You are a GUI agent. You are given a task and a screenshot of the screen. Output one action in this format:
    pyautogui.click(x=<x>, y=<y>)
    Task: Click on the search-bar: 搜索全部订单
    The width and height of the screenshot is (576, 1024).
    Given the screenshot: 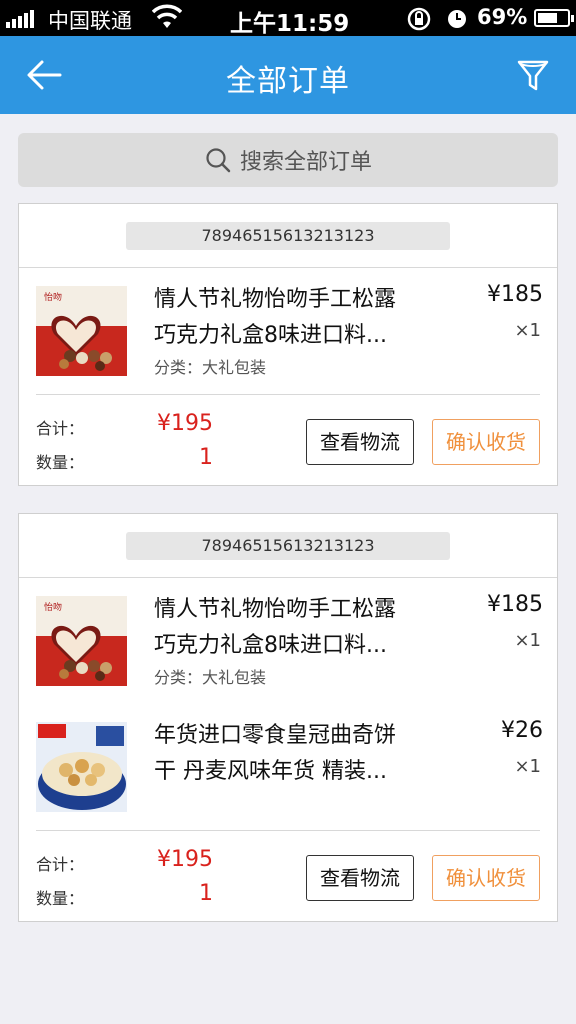 What is the action you would take?
    pyautogui.click(x=288, y=160)
    